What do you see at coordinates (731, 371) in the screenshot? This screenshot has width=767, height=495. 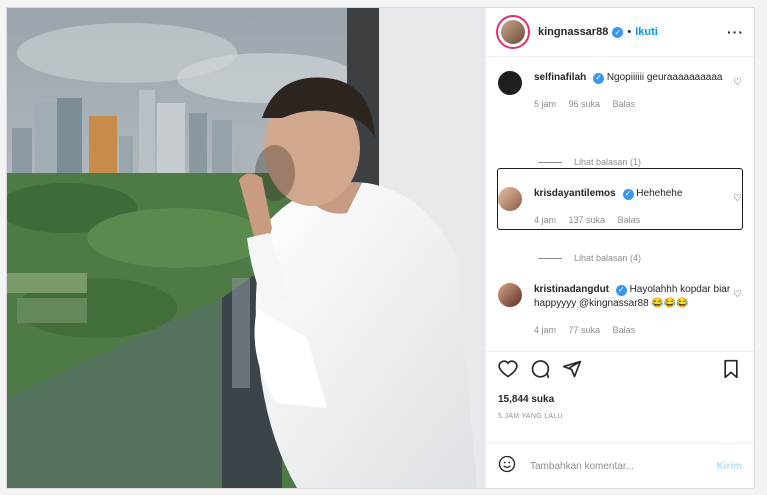 I see `bookmark-icon` at bounding box center [731, 371].